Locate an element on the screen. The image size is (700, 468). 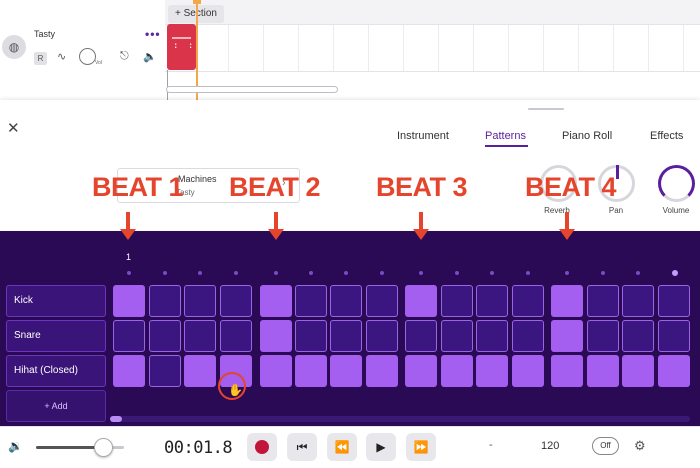
tab-instrument: Instrument is located at coordinates (423, 136).